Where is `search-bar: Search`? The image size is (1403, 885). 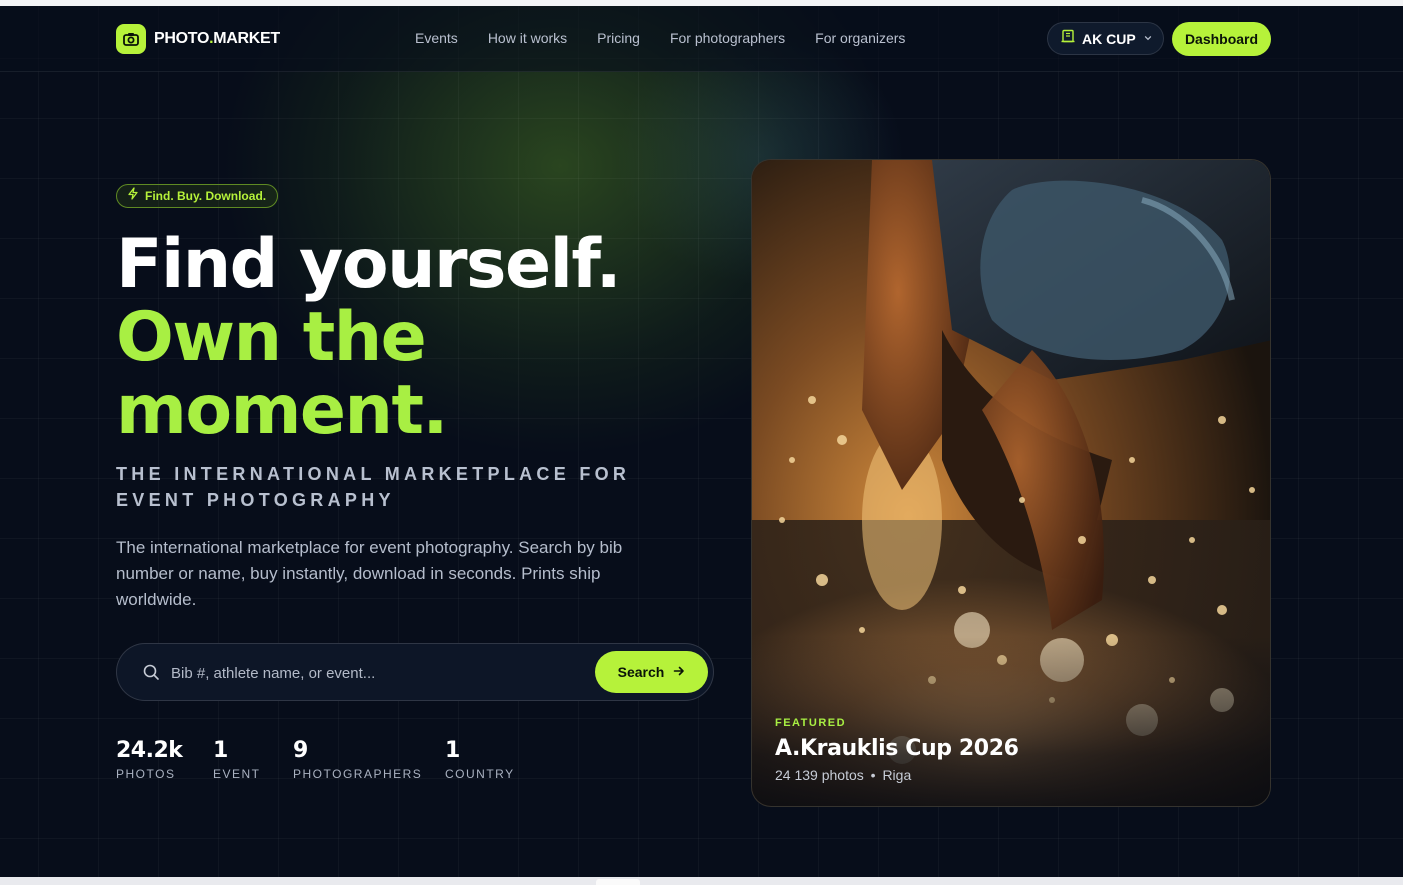 search-bar: Search is located at coordinates (415, 672).